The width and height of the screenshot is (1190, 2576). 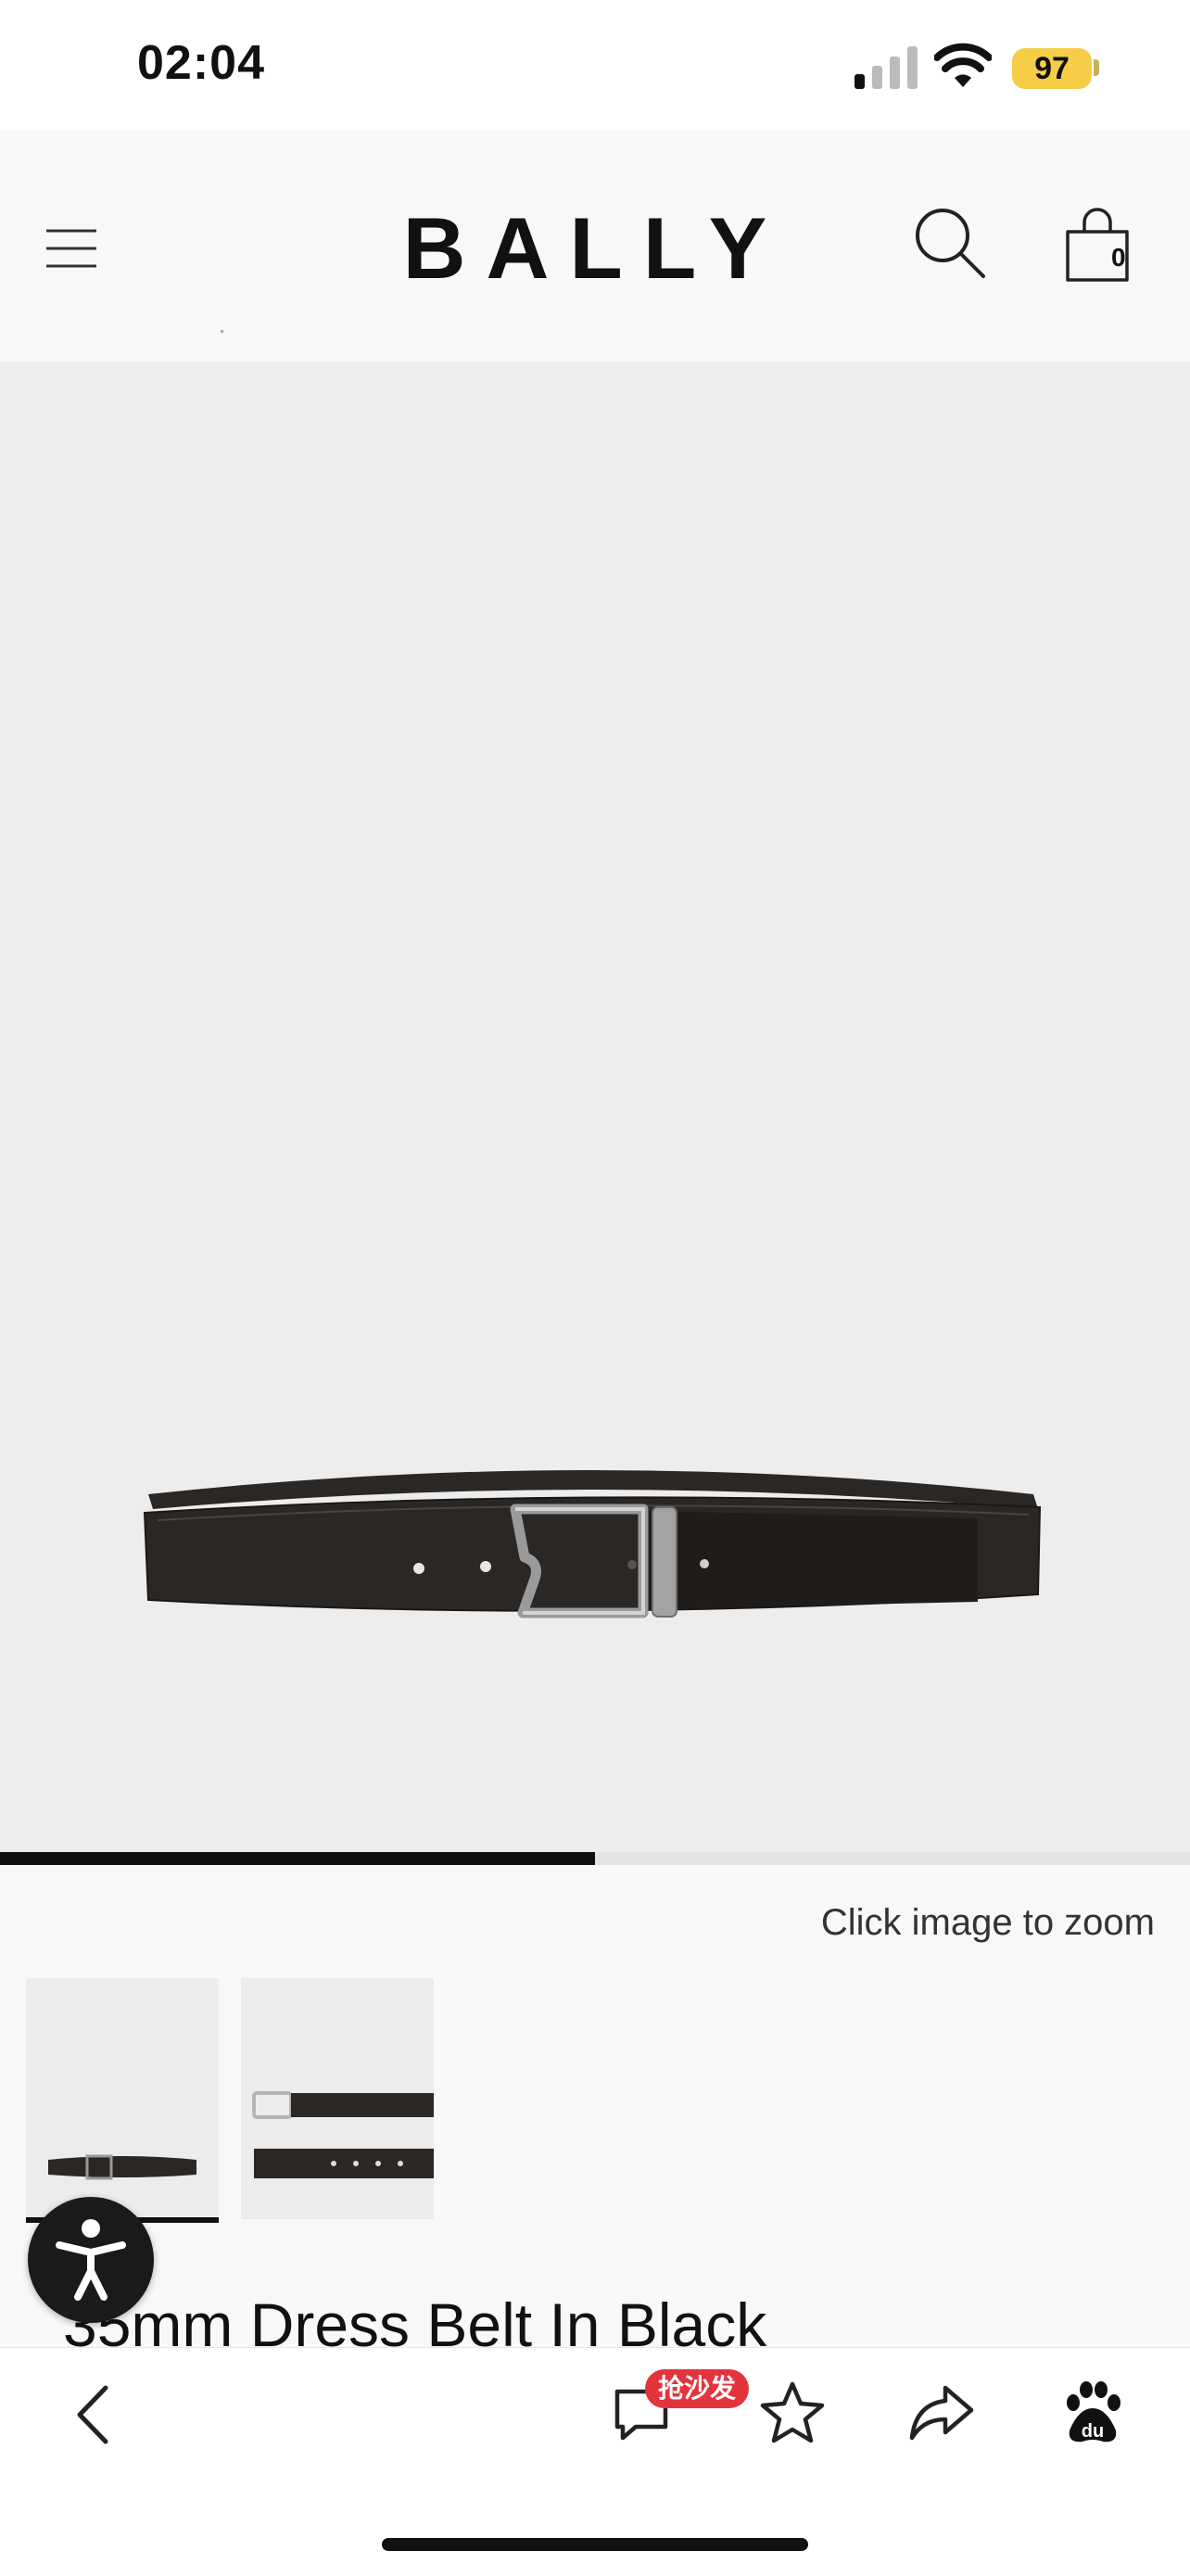 What do you see at coordinates (697, 2388) in the screenshot?
I see `comment-badge: 抢沙发` at bounding box center [697, 2388].